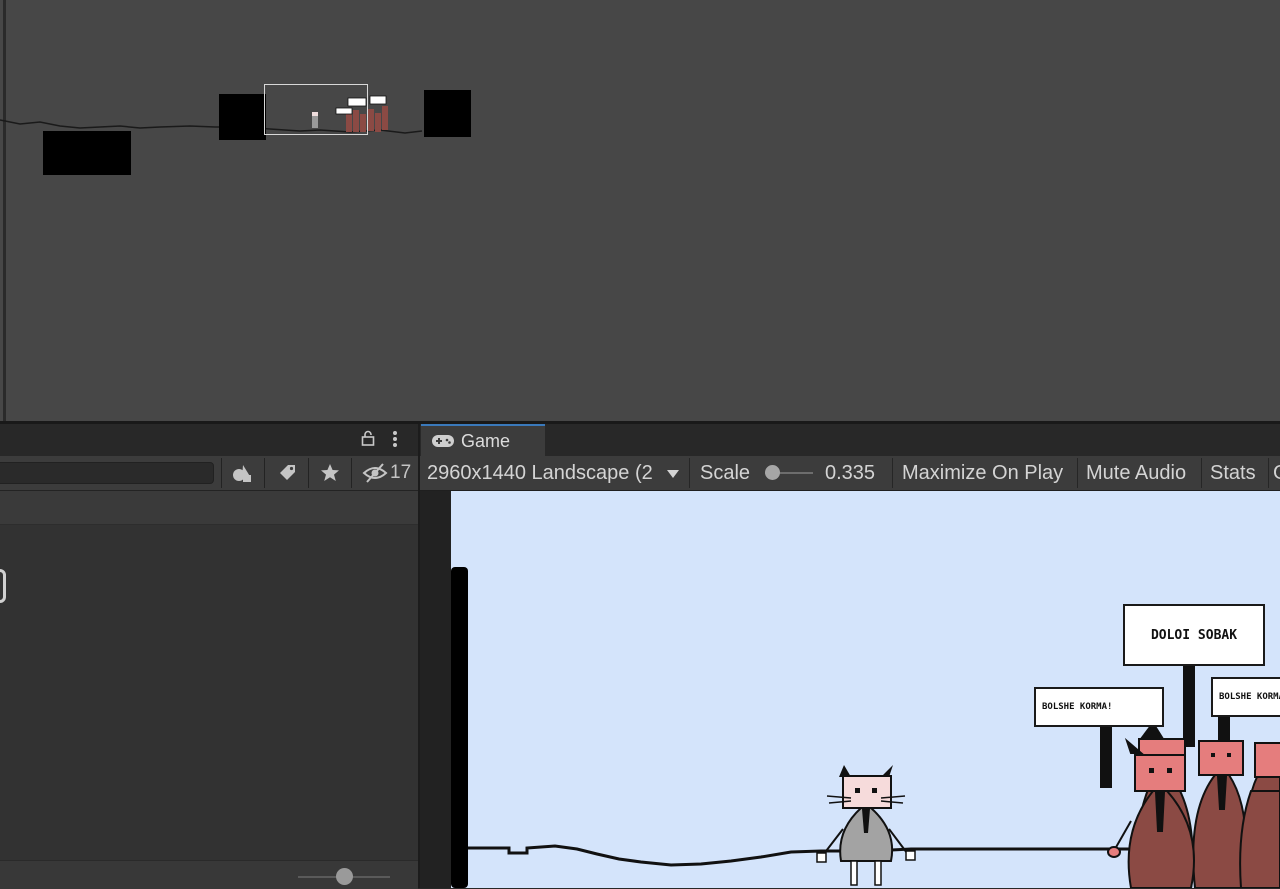 The height and width of the screenshot is (889, 1280). Describe the element at coordinates (209, 874) in the screenshot. I see `project-footer` at that location.